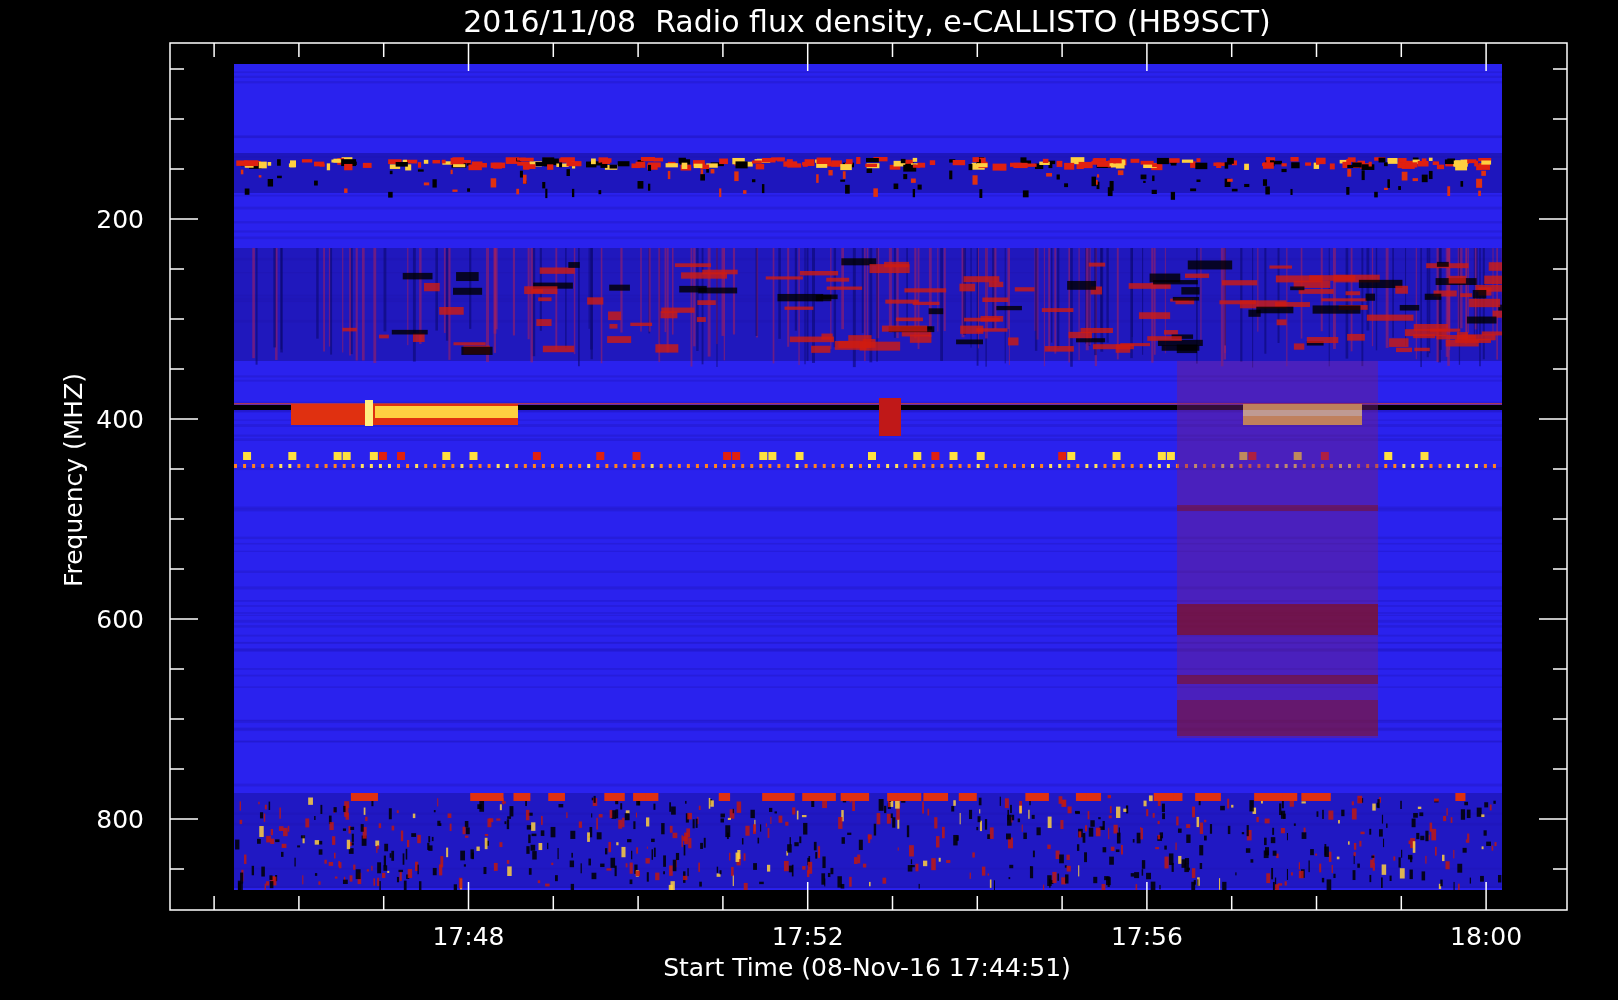 The width and height of the screenshot is (1618, 1000). Describe the element at coordinates (120, 419) in the screenshot. I see `y-tick-label: 400` at that location.